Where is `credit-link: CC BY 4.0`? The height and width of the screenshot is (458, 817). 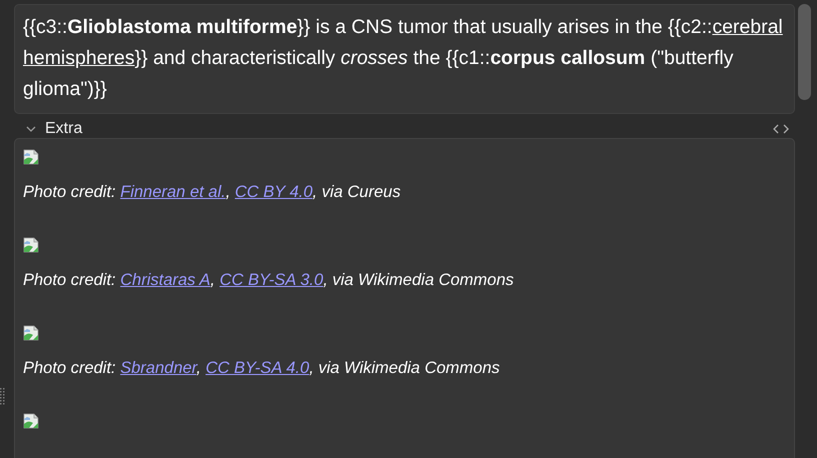
credit-link: CC BY 4.0 is located at coordinates (273, 192).